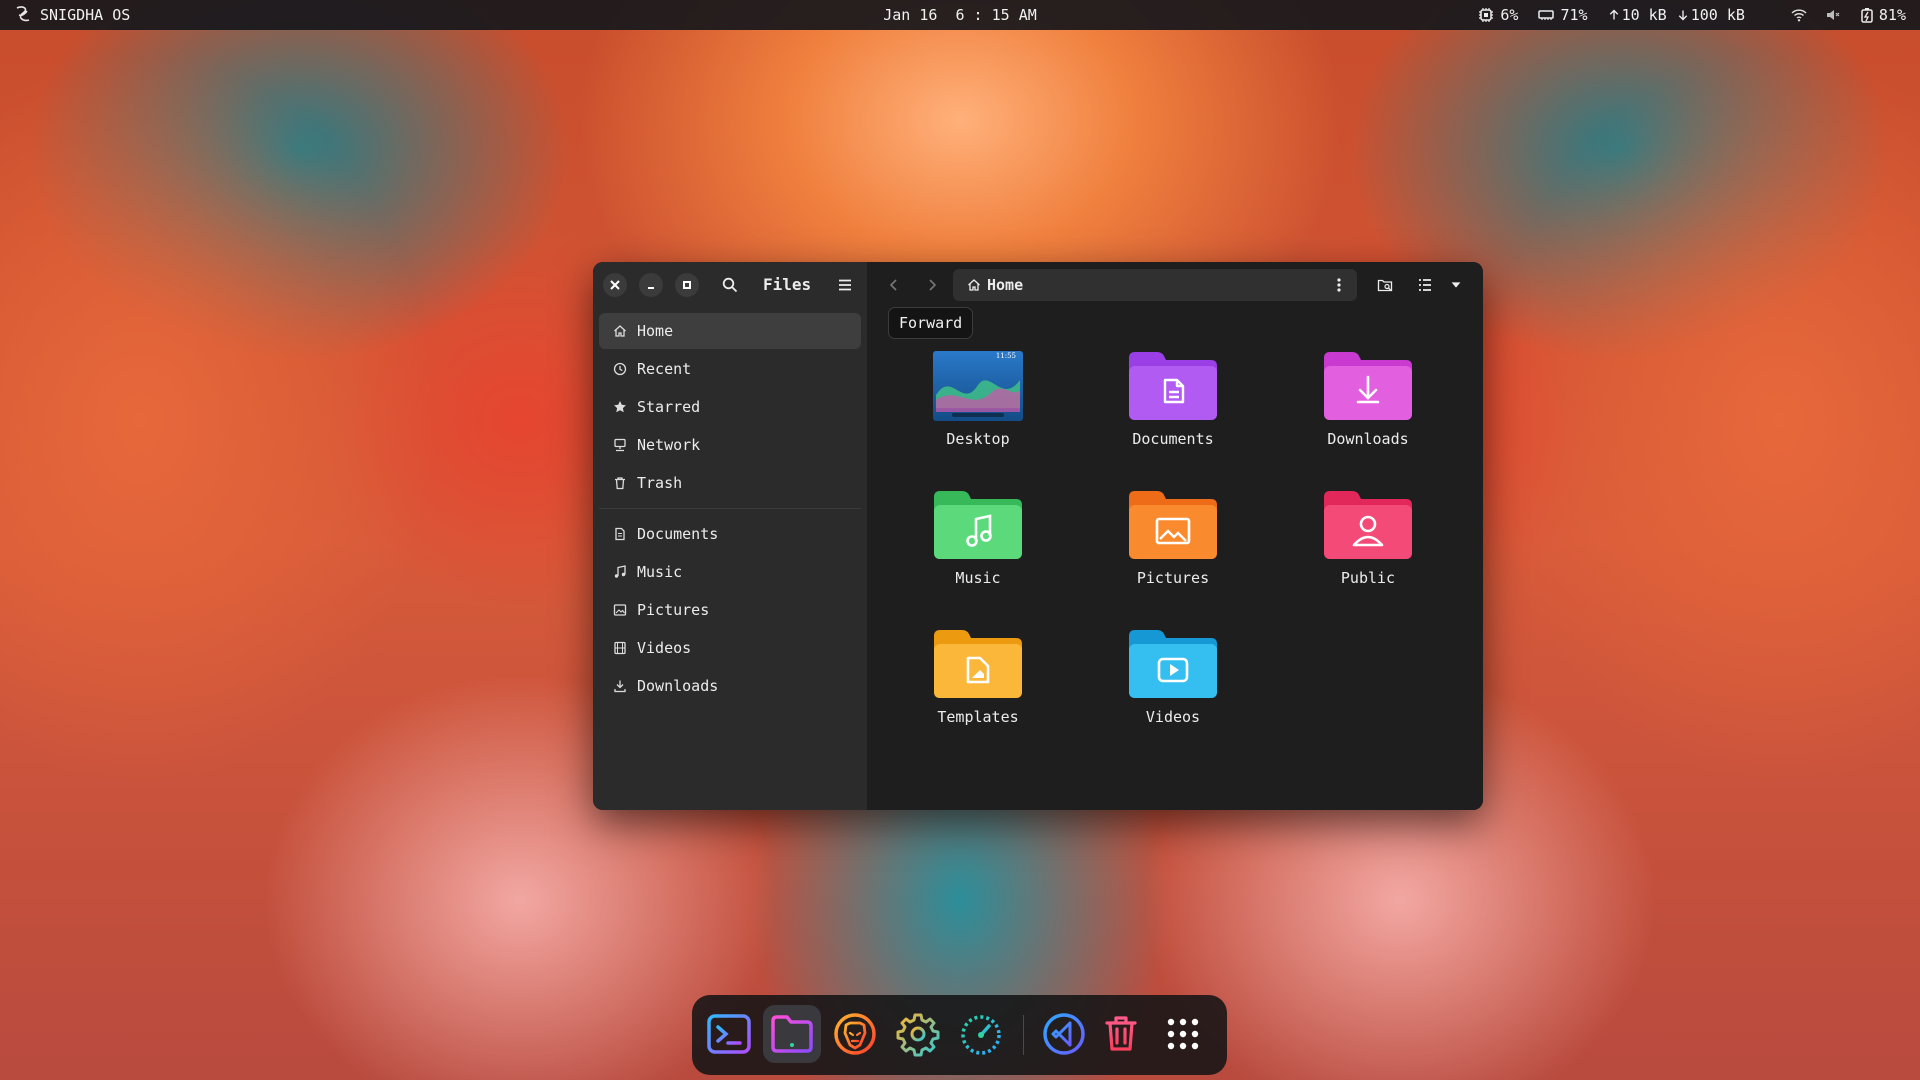  I want to click on download-speed: 100 kB, so click(1717, 15).